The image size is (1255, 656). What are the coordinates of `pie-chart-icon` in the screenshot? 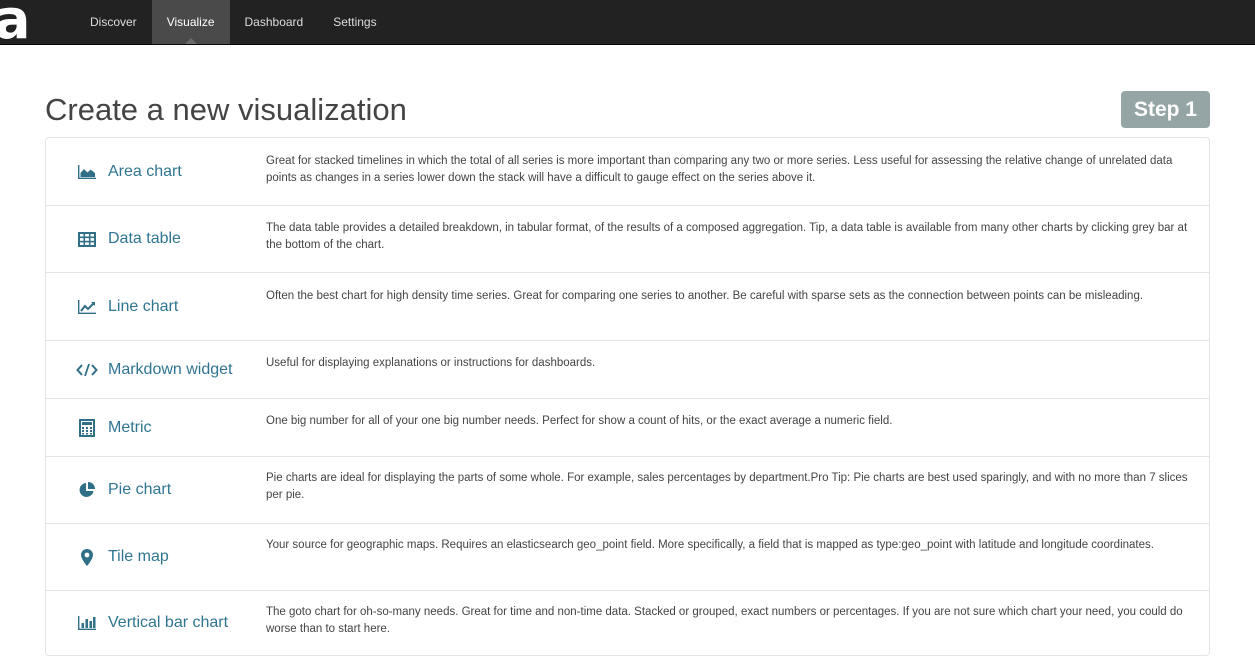 It's located at (87, 490).